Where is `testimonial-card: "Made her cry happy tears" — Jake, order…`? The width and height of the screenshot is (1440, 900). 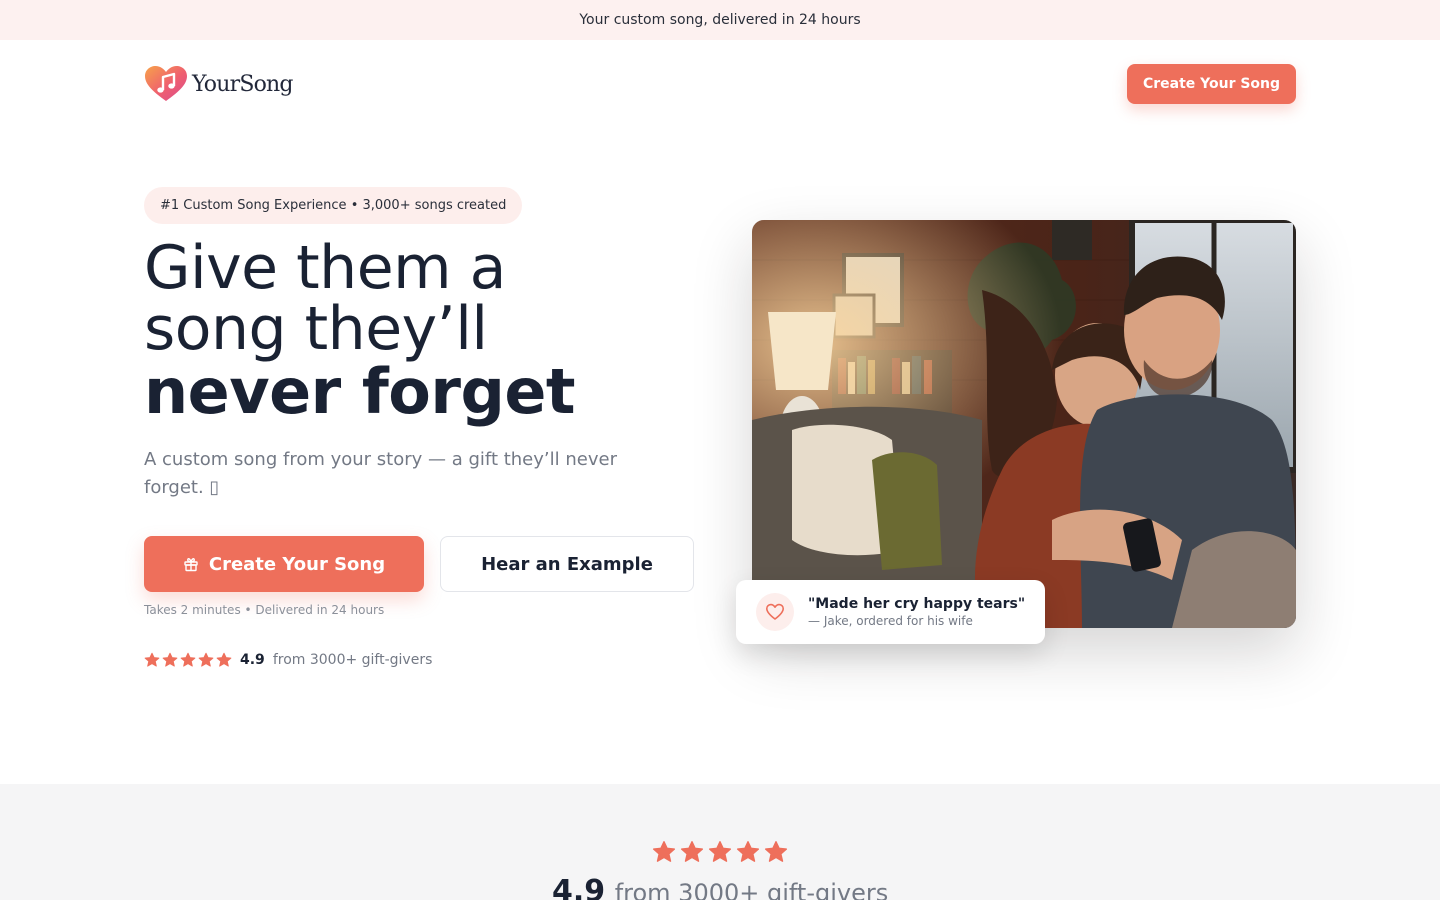 testimonial-card: "Made her cry happy tears" — Jake, order… is located at coordinates (890, 612).